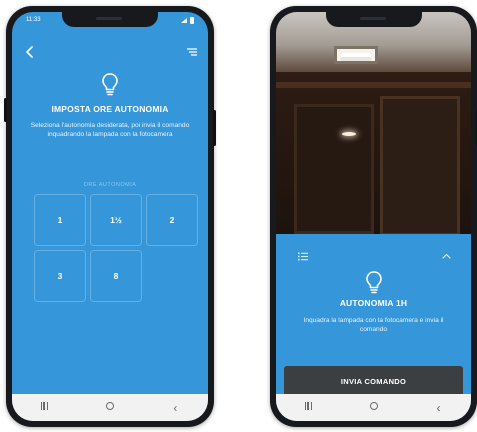 The image size is (477, 432). I want to click on option-1h: 1, so click(60, 220).